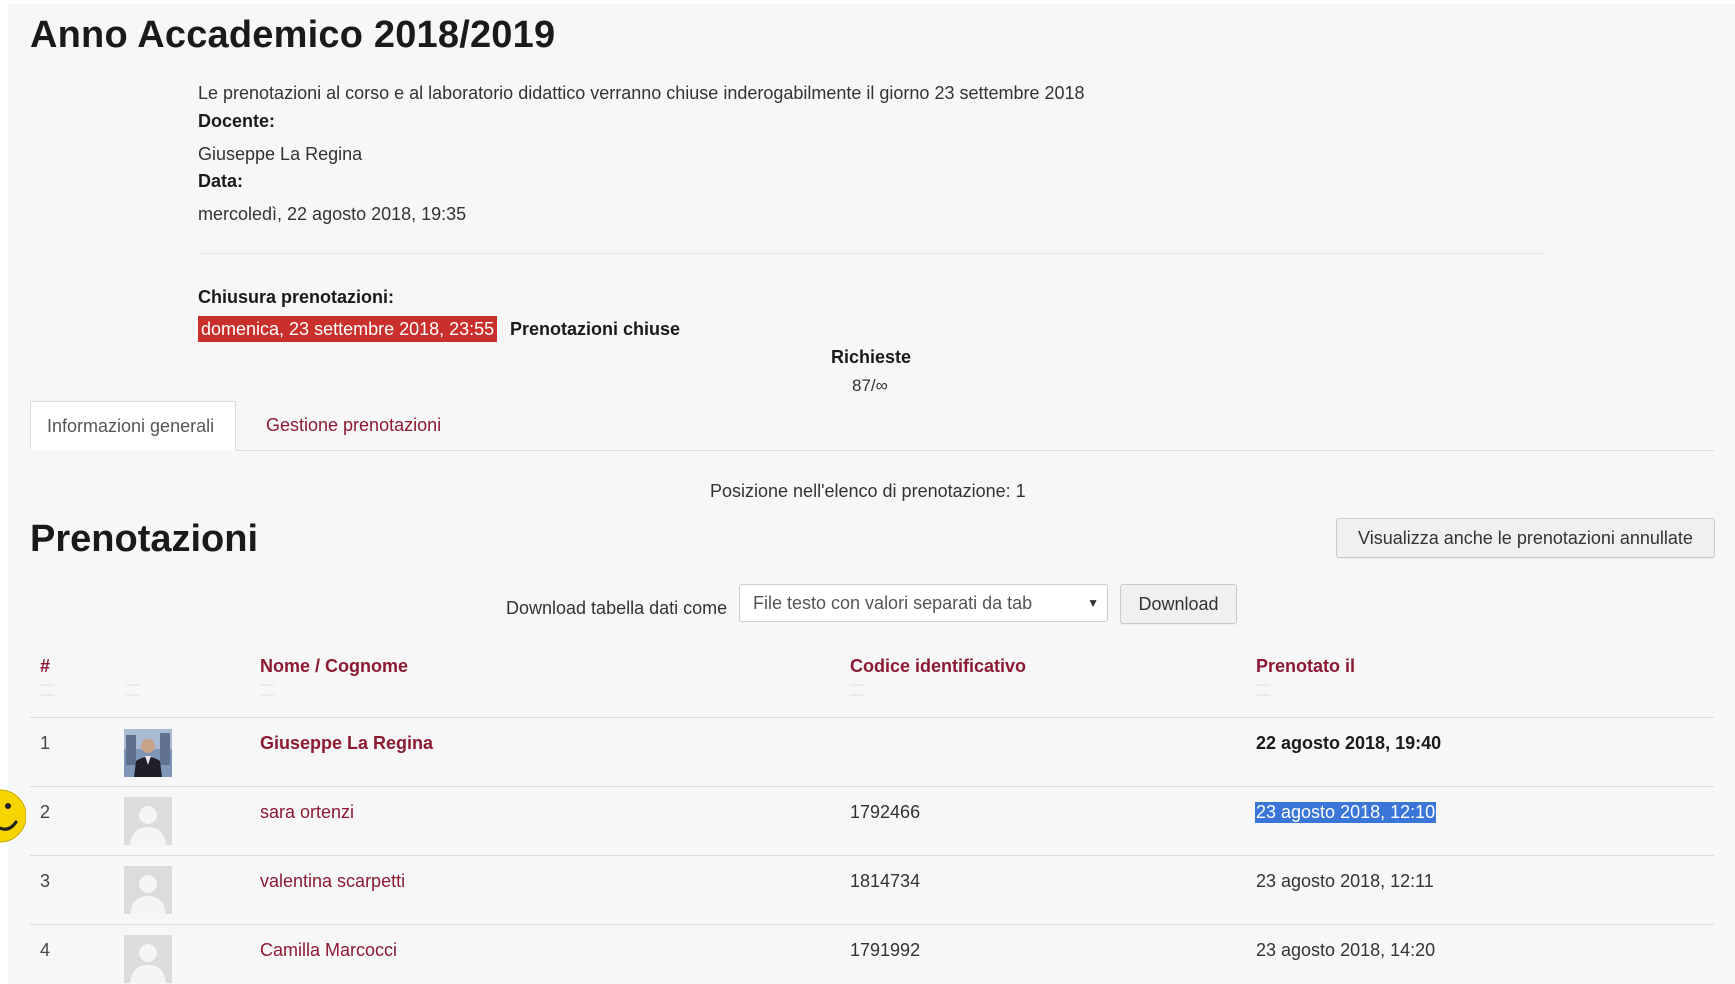 This screenshot has height=984, width=1735. What do you see at coordinates (346, 743) in the screenshot?
I see `booking-user-name: Giuseppe La Regina` at bounding box center [346, 743].